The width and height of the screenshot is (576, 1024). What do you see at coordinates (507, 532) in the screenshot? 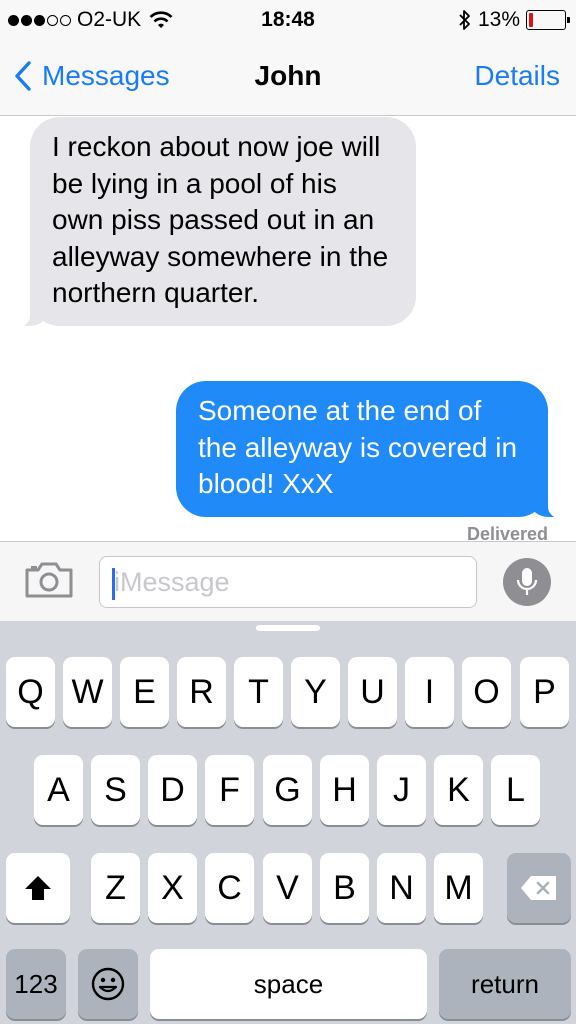
I see `delivered-status: Delivered` at bounding box center [507, 532].